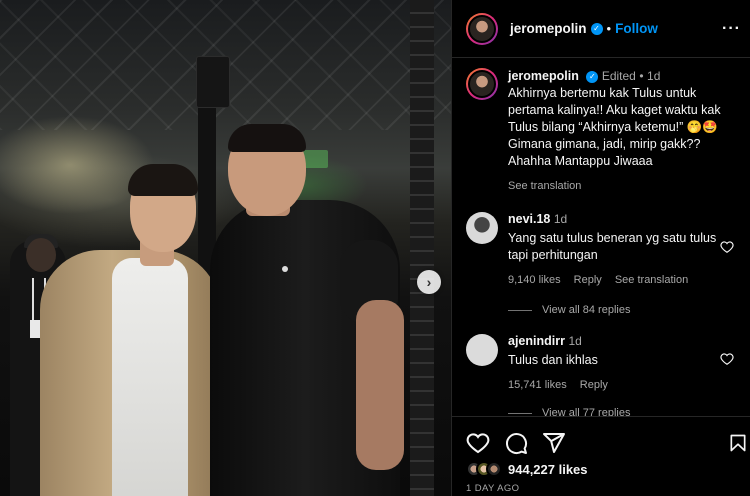  Describe the element at coordinates (267, 138) in the screenshot. I see `person-right-hair` at that location.